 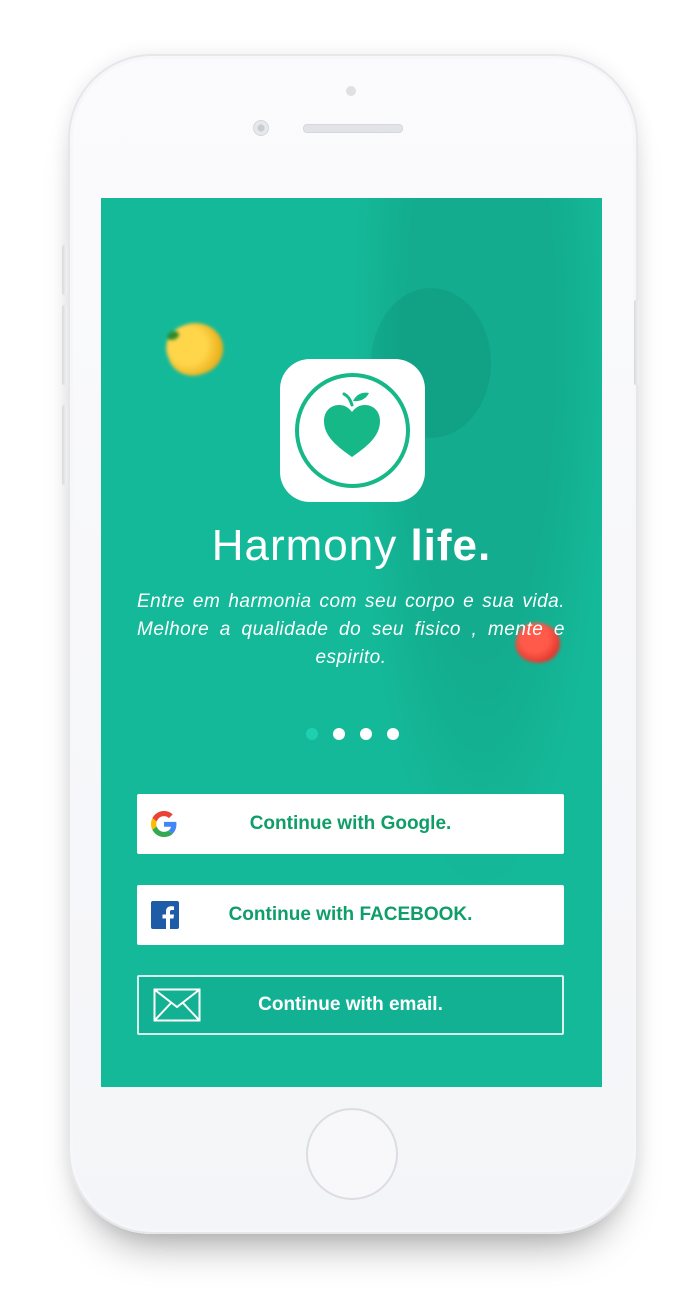 I want to click on app-title: Harmony life., so click(x=351, y=546).